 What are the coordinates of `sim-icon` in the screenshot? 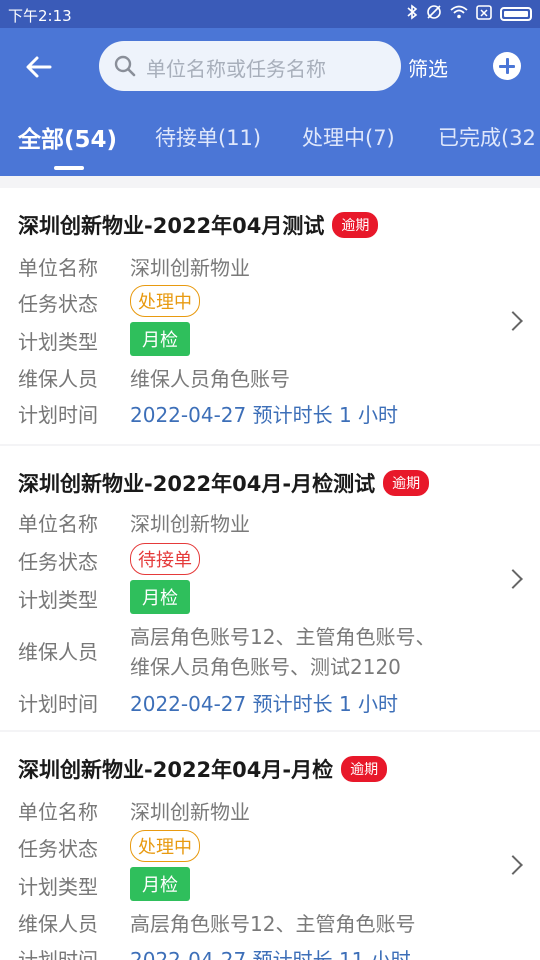 It's located at (484, 14).